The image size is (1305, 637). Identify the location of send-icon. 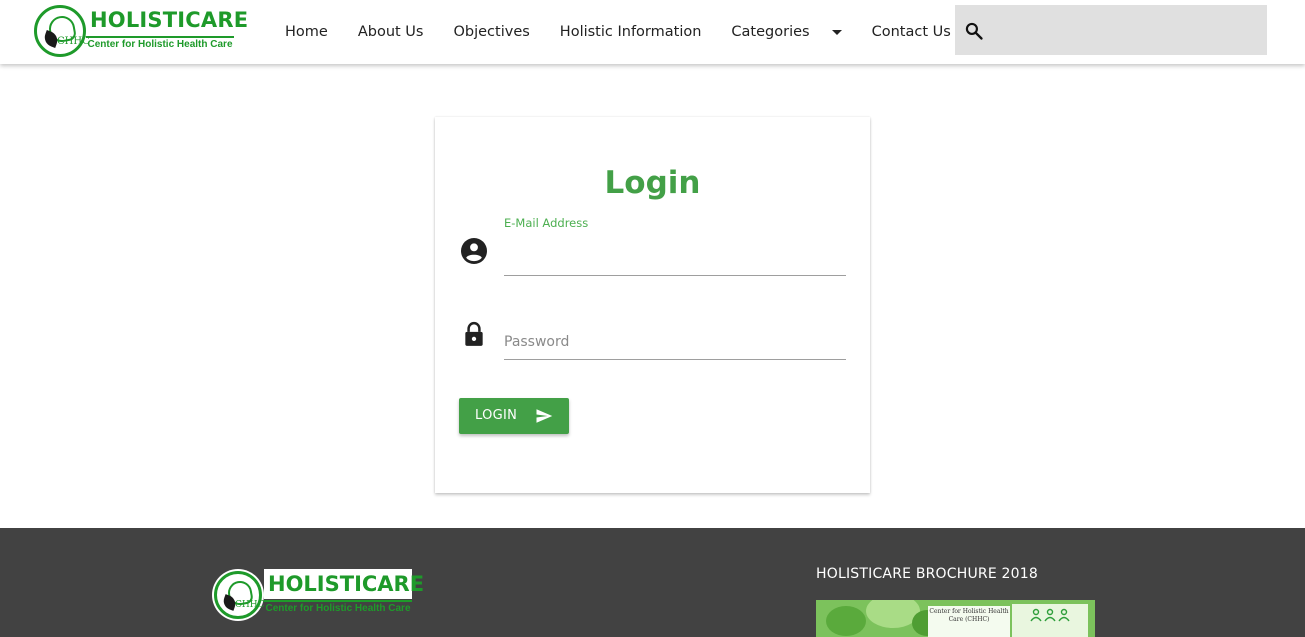
(544, 416).